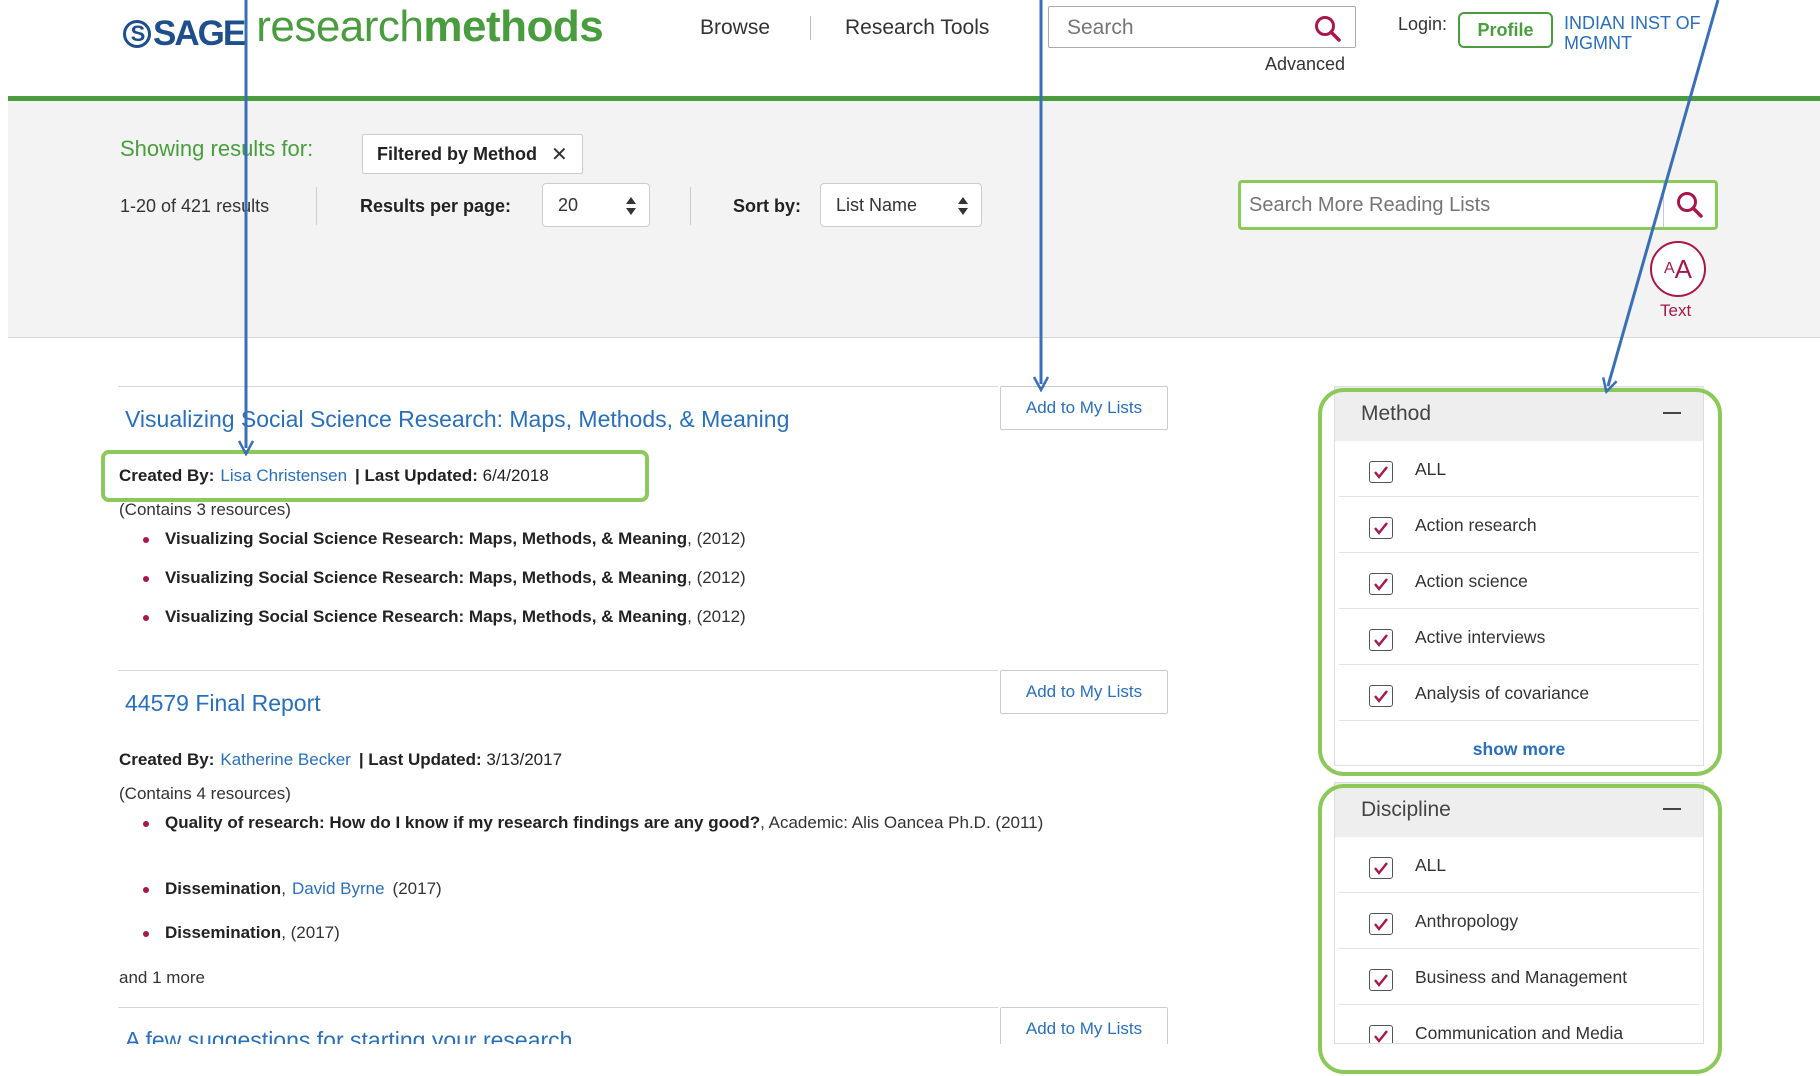  I want to click on resource-count: (Contains 3 resources), so click(205, 509).